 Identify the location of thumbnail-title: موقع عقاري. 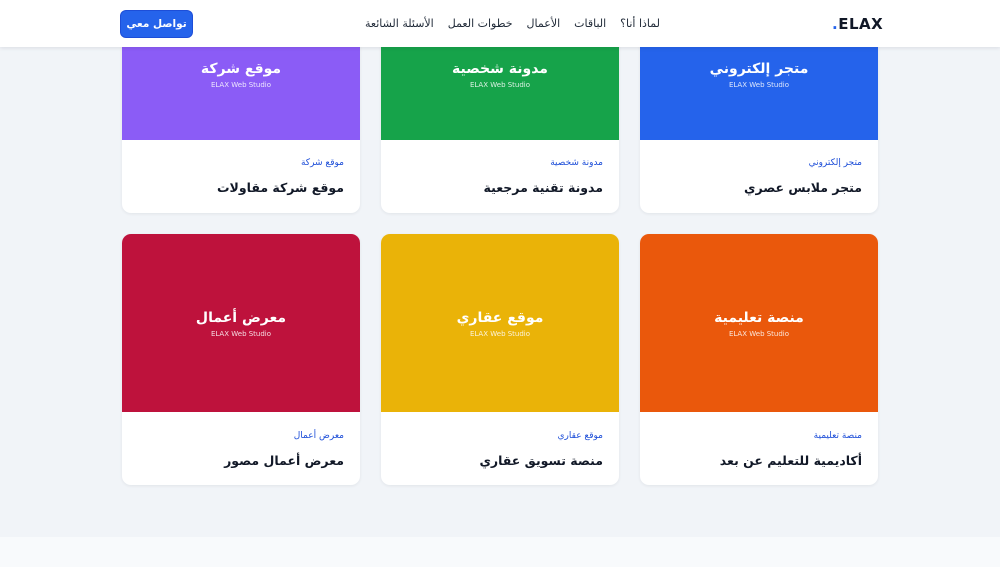
(500, 317).